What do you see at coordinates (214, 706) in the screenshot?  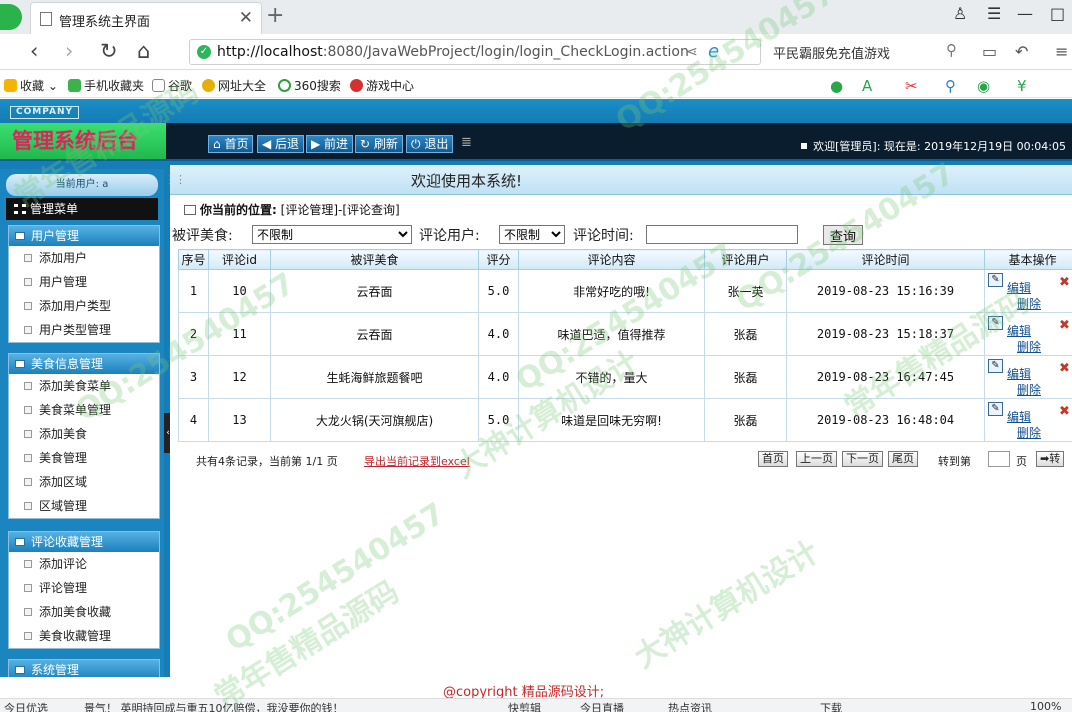 I see `status-news: 景气！ 英明持回成与重五10亿赔偿，我没要你的钱！` at bounding box center [214, 706].